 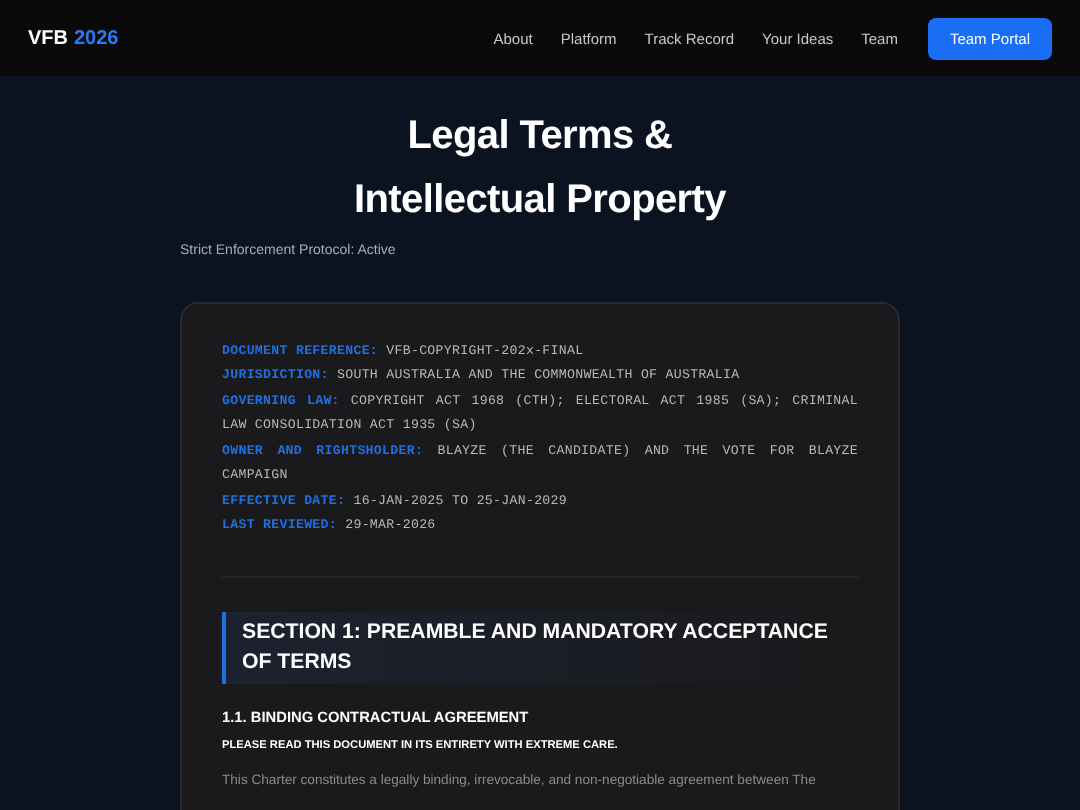 I want to click on page-title: Intellectual Property, so click(x=540, y=201).